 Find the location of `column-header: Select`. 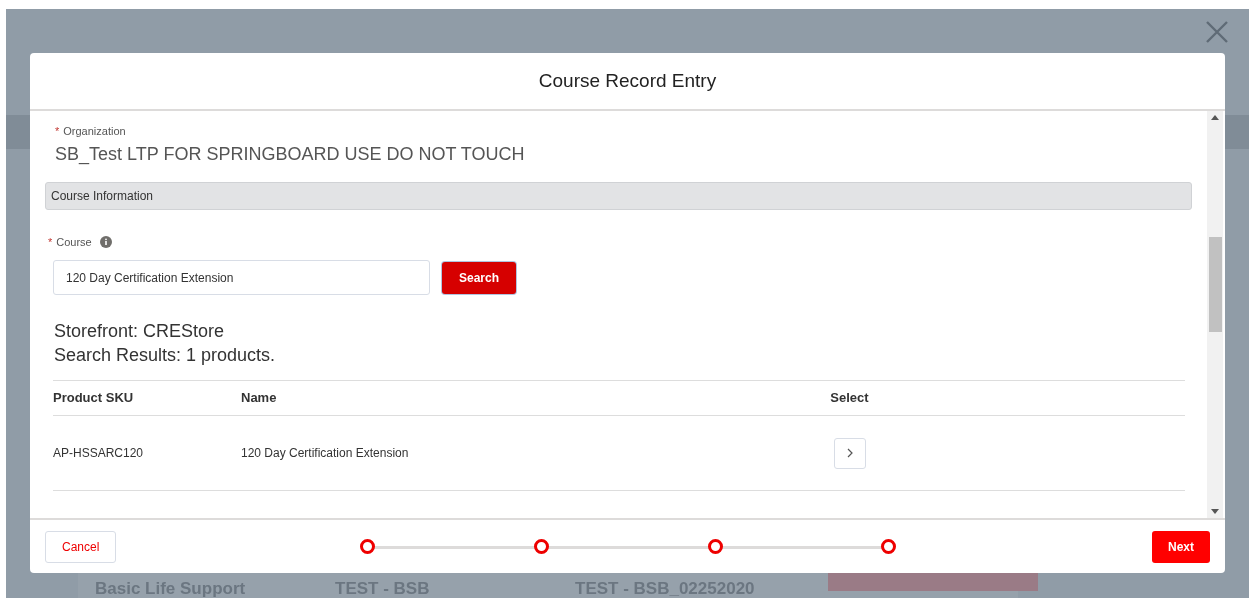

column-header: Select is located at coordinates (849, 398).